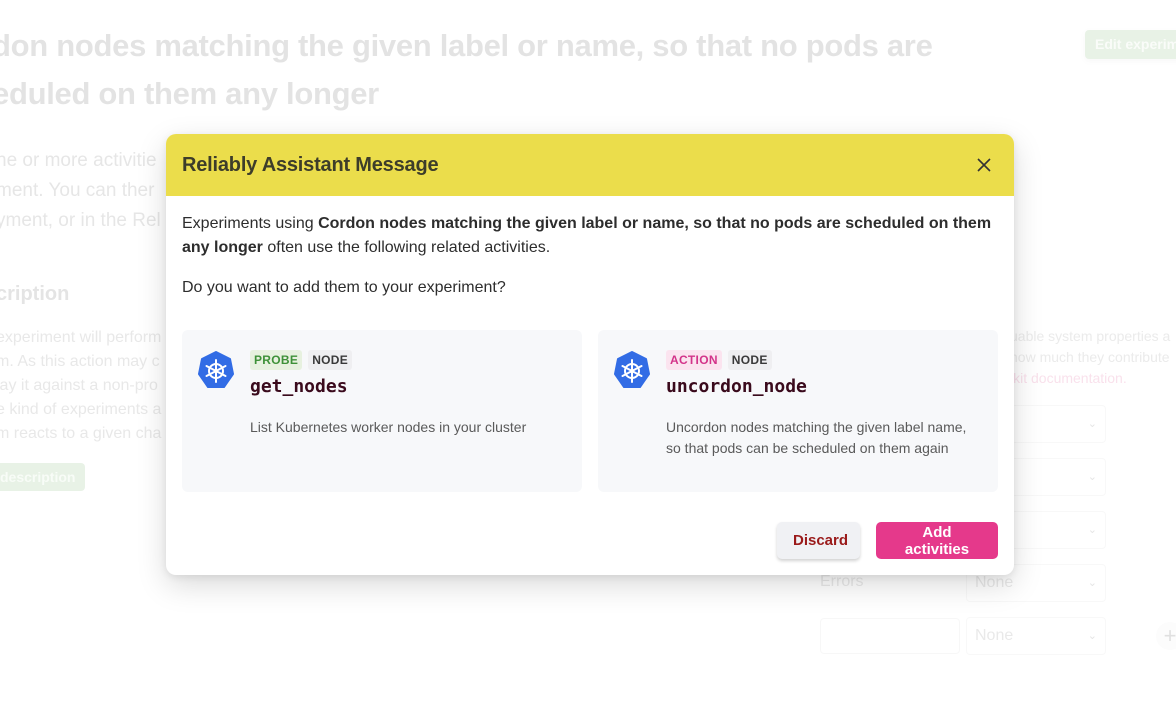 This screenshot has height=720, width=1176. Describe the element at coordinates (299, 386) in the screenshot. I see `activity-name: get_nodes` at that location.